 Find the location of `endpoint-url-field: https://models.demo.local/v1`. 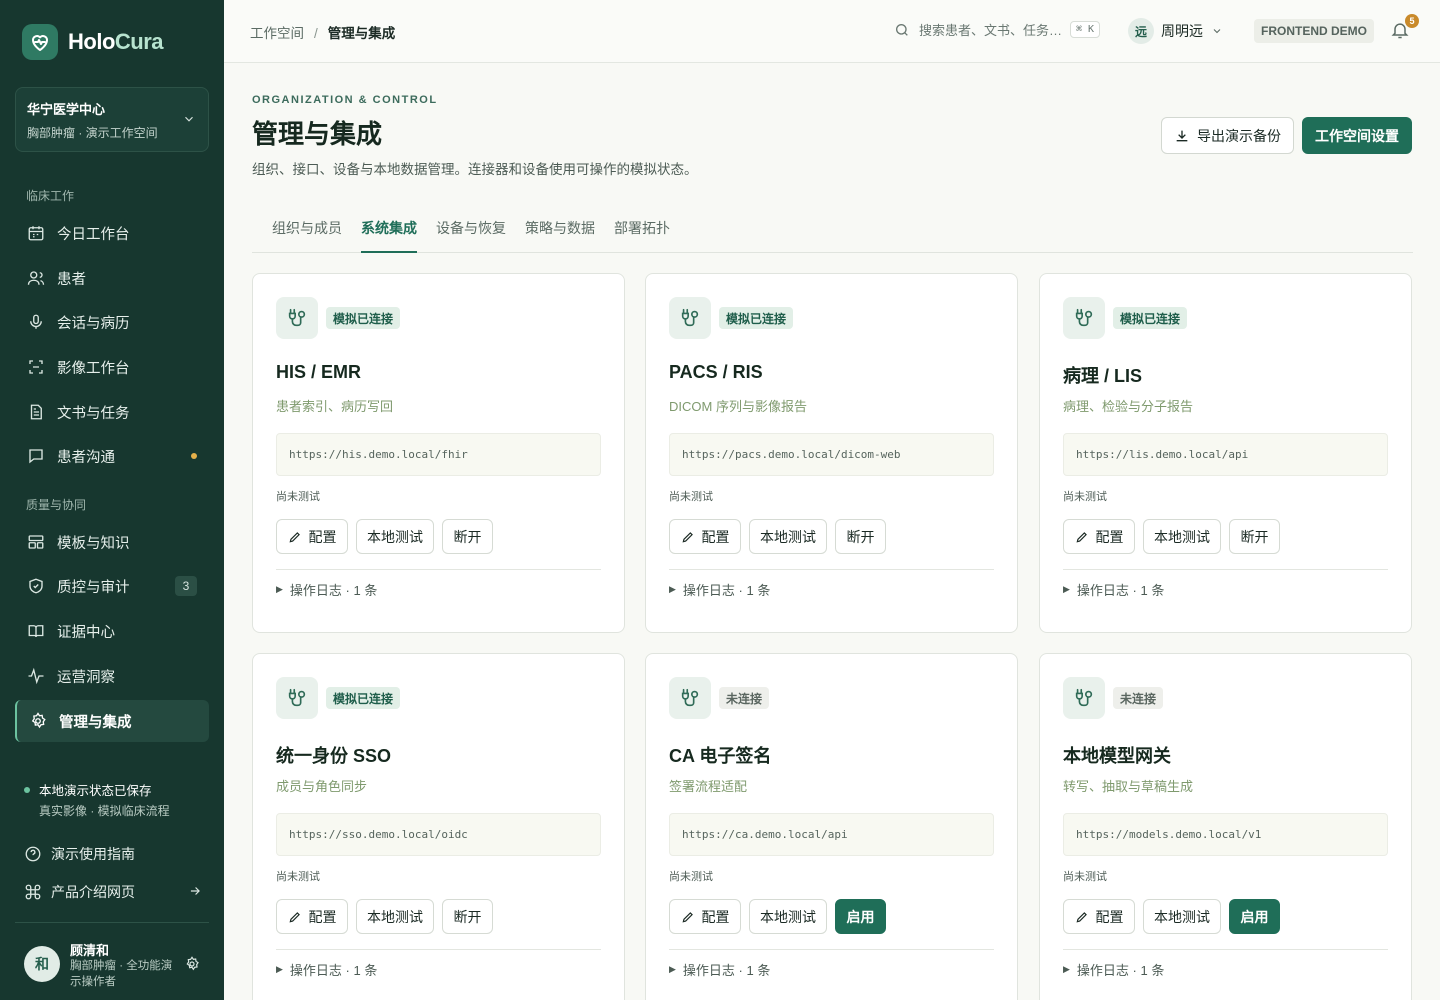

endpoint-url-field: https://models.demo.local/v1 is located at coordinates (1225, 834).